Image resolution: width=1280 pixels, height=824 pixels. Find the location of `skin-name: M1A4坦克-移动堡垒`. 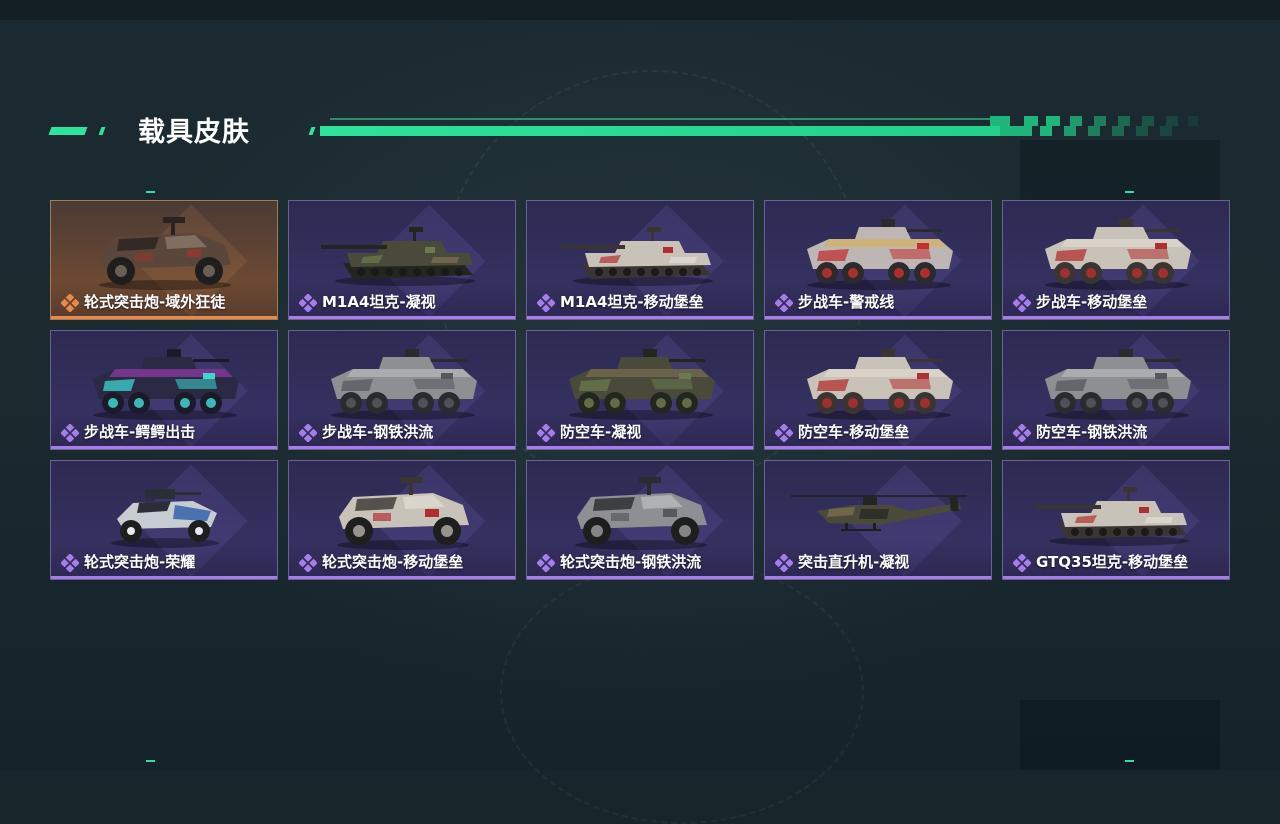

skin-name: M1A4坦克-移动堡垒 is located at coordinates (632, 302).